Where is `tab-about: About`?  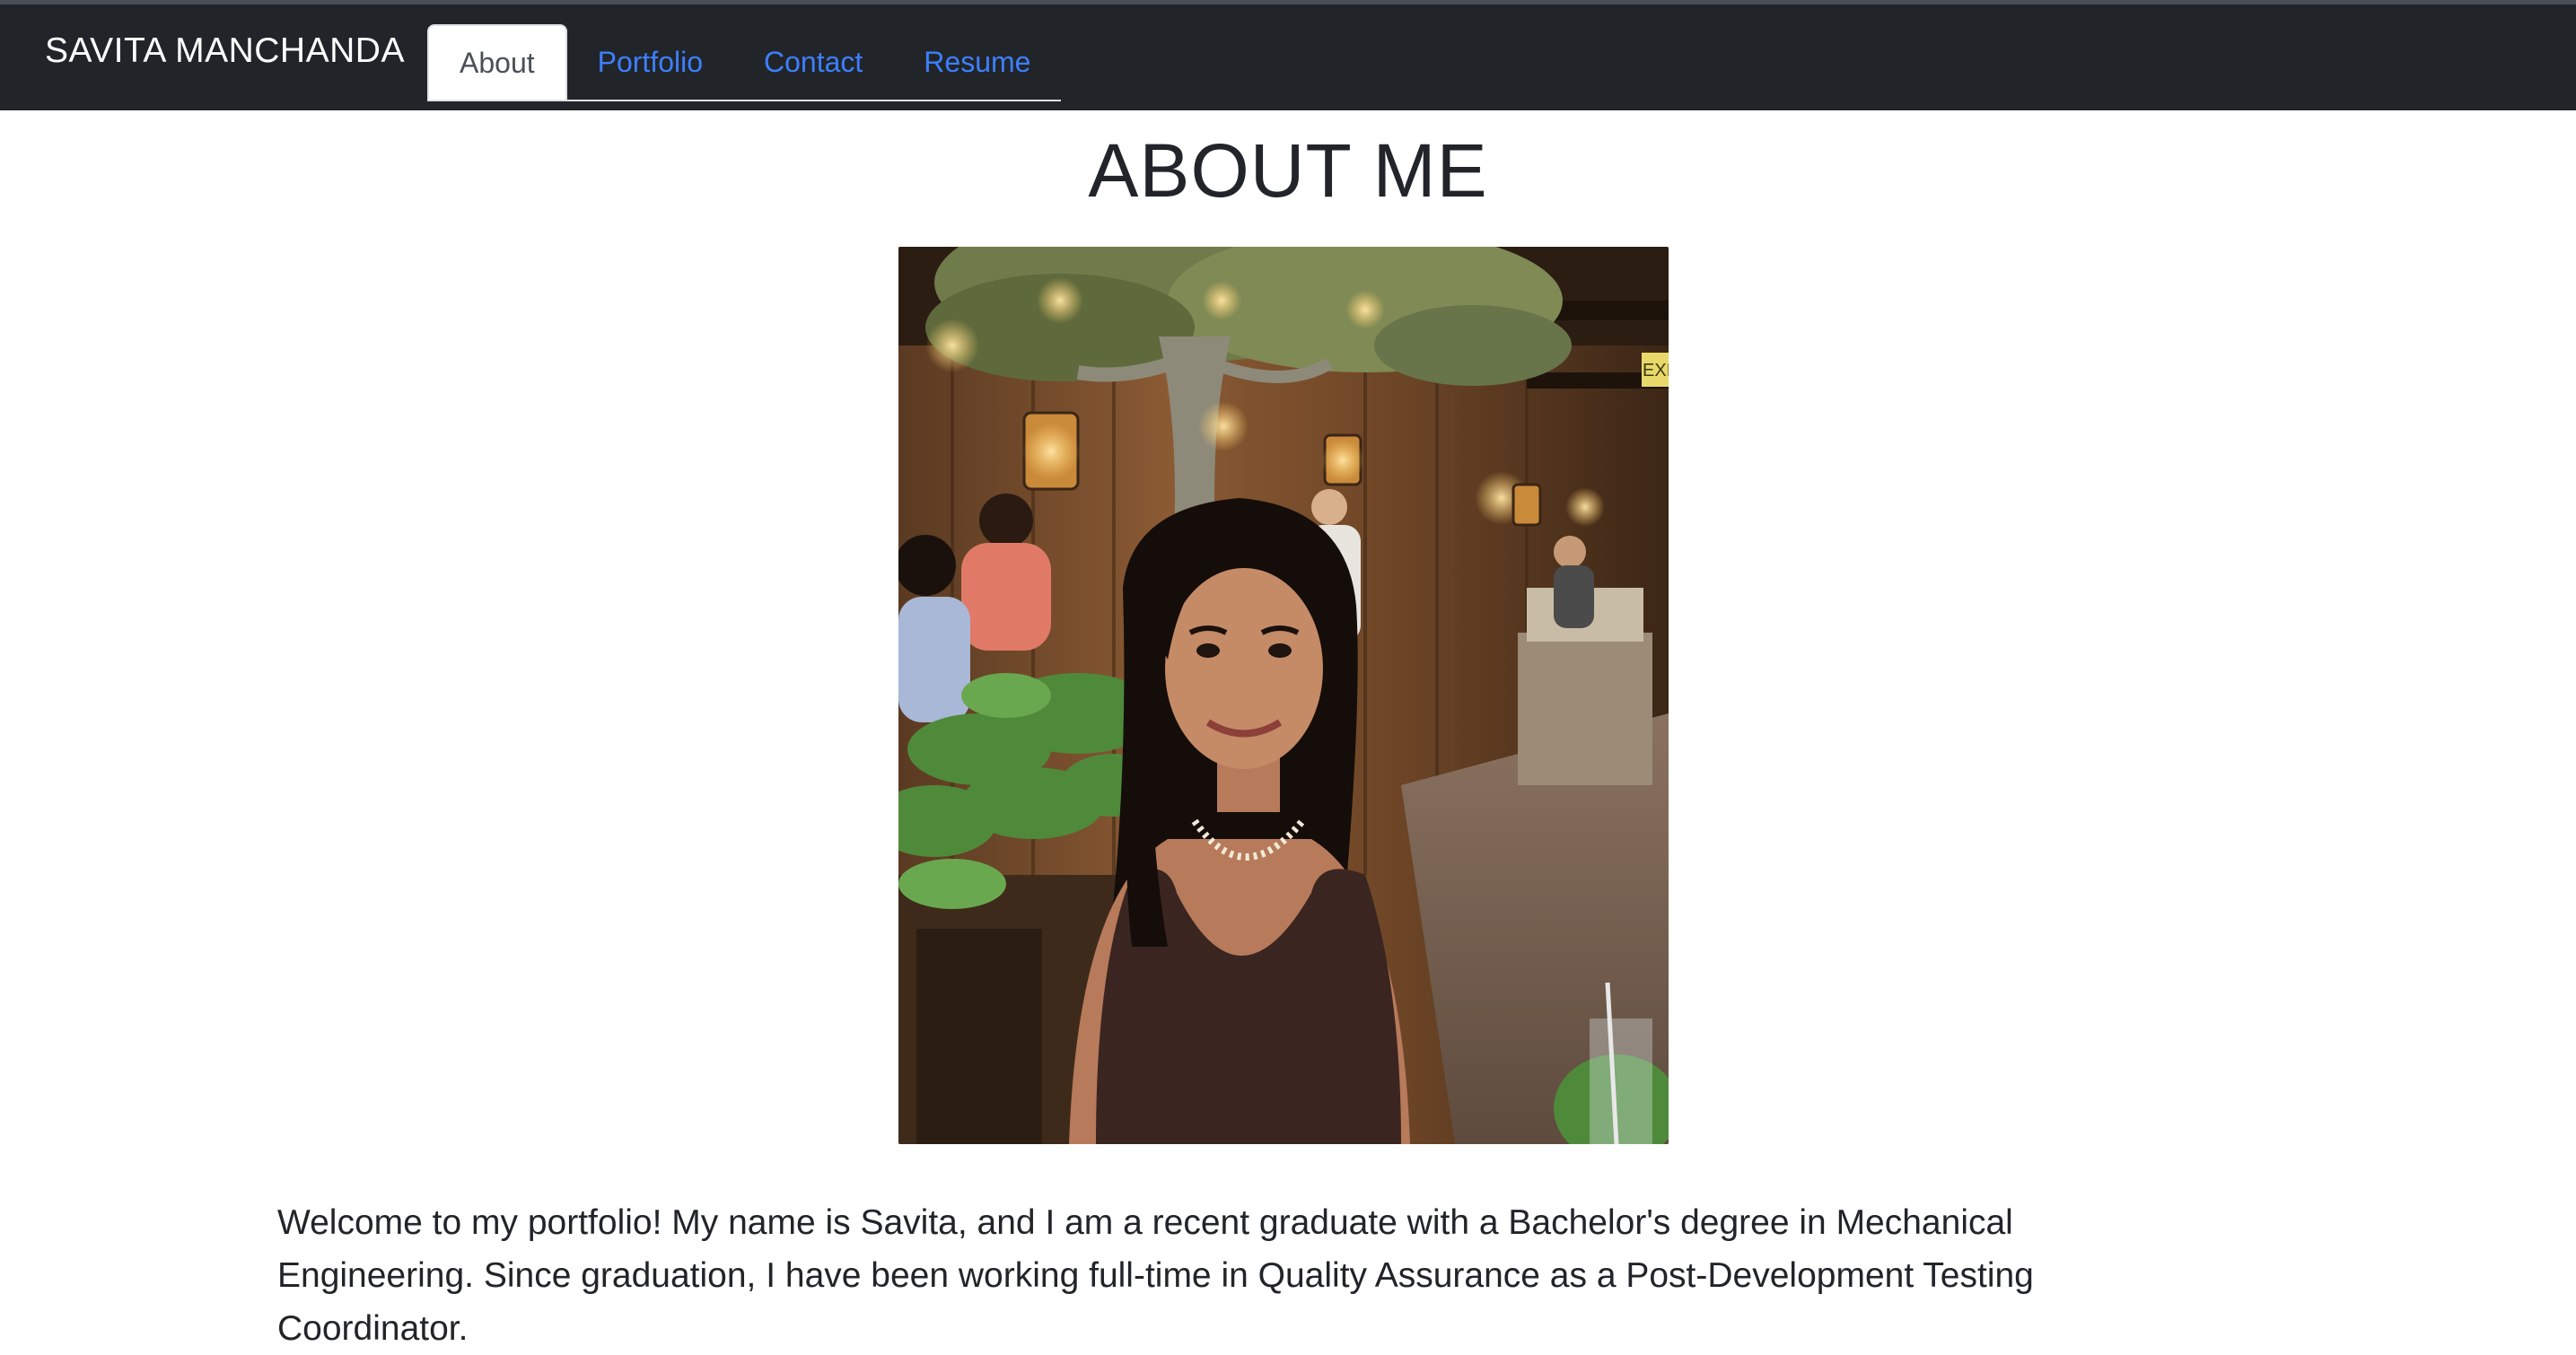
tab-about: About is located at coordinates (497, 62).